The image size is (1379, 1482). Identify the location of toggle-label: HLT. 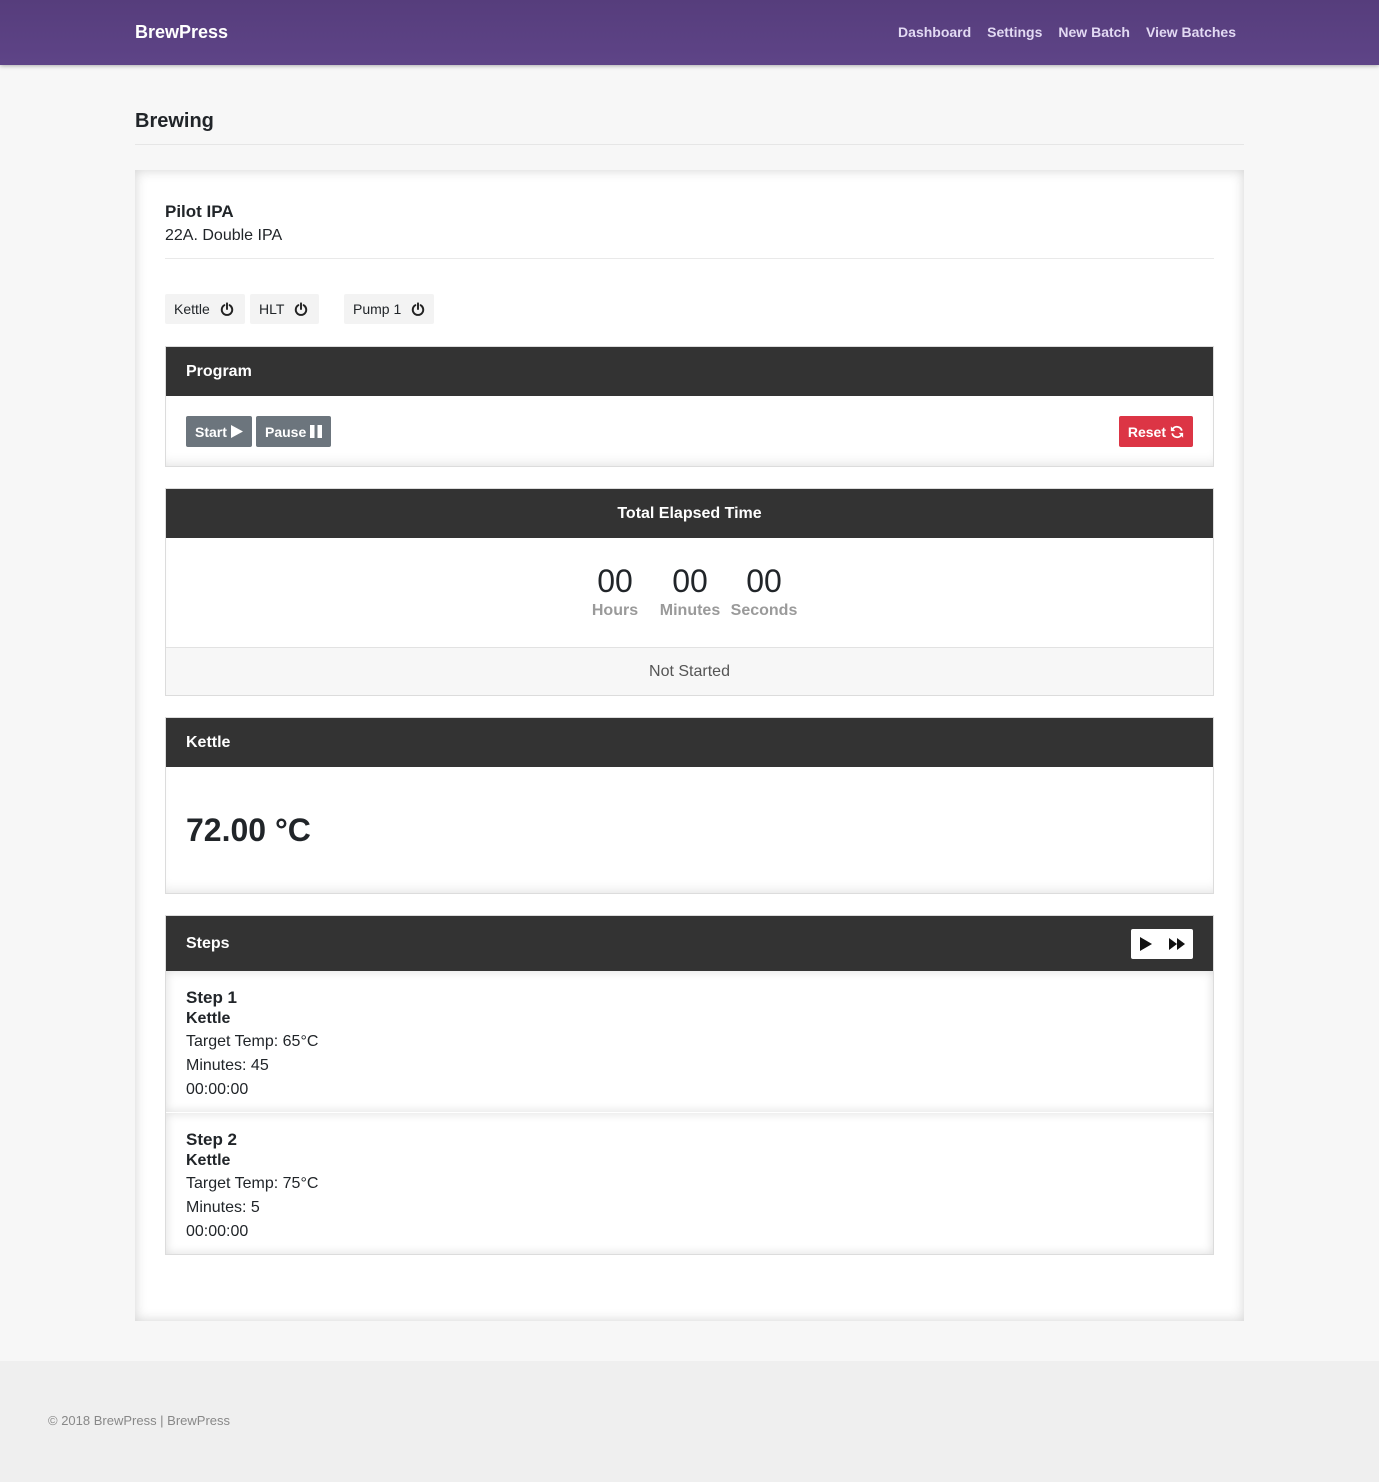
(272, 309).